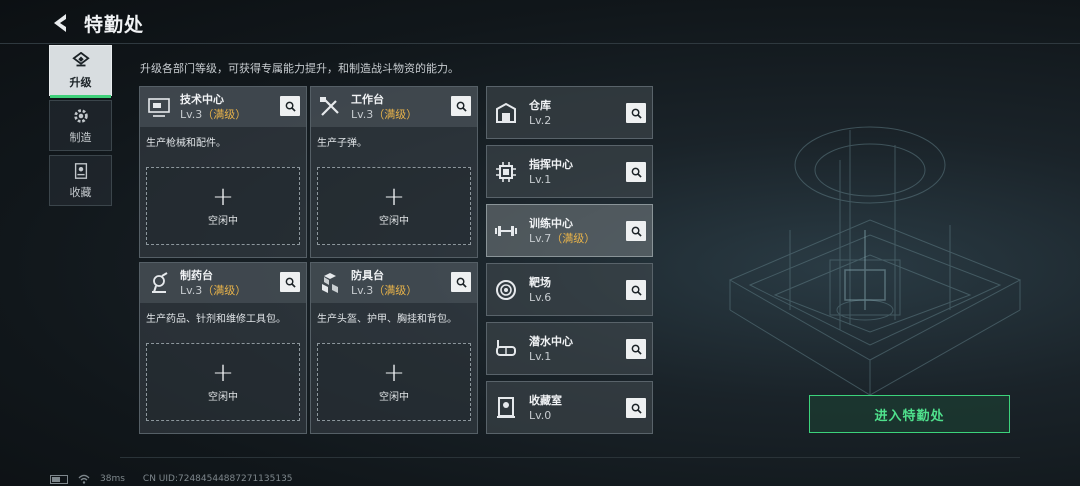 The image size is (1080, 486). I want to click on facility-item-collection-room: 收藏室 Lv.0, so click(569, 407).